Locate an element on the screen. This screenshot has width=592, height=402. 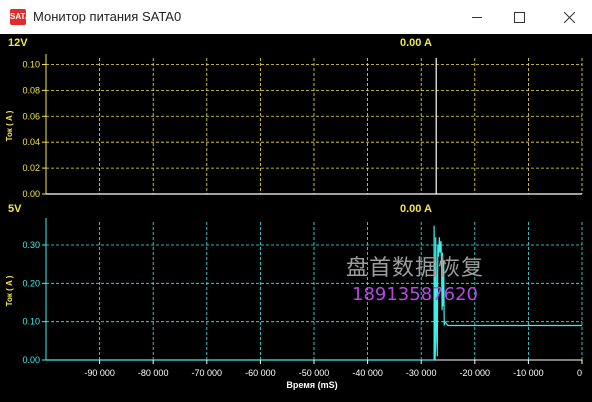
x-tick-label: -70 000 is located at coordinates (207, 373).